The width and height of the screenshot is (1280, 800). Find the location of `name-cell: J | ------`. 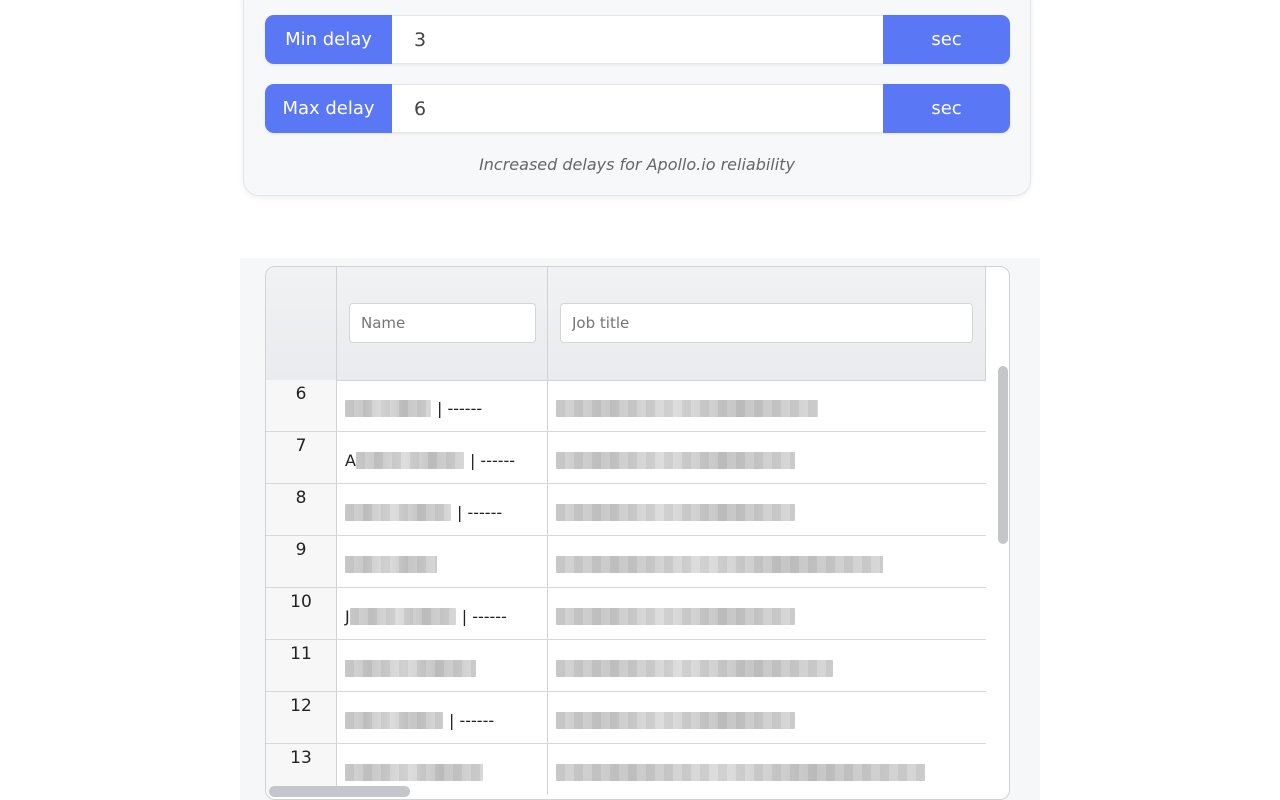

name-cell: J | ------ is located at coordinates (442, 613).